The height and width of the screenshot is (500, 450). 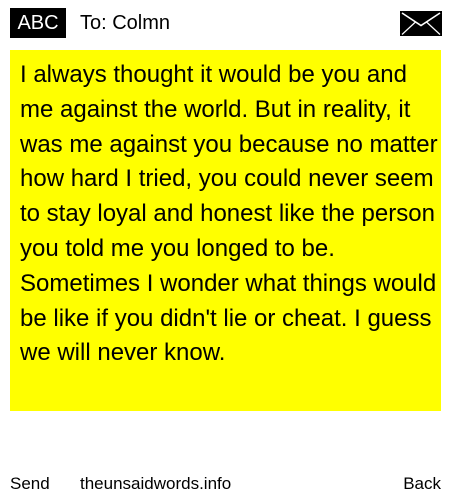 What do you see at coordinates (30, 484) in the screenshot?
I see `send-button: Send` at bounding box center [30, 484].